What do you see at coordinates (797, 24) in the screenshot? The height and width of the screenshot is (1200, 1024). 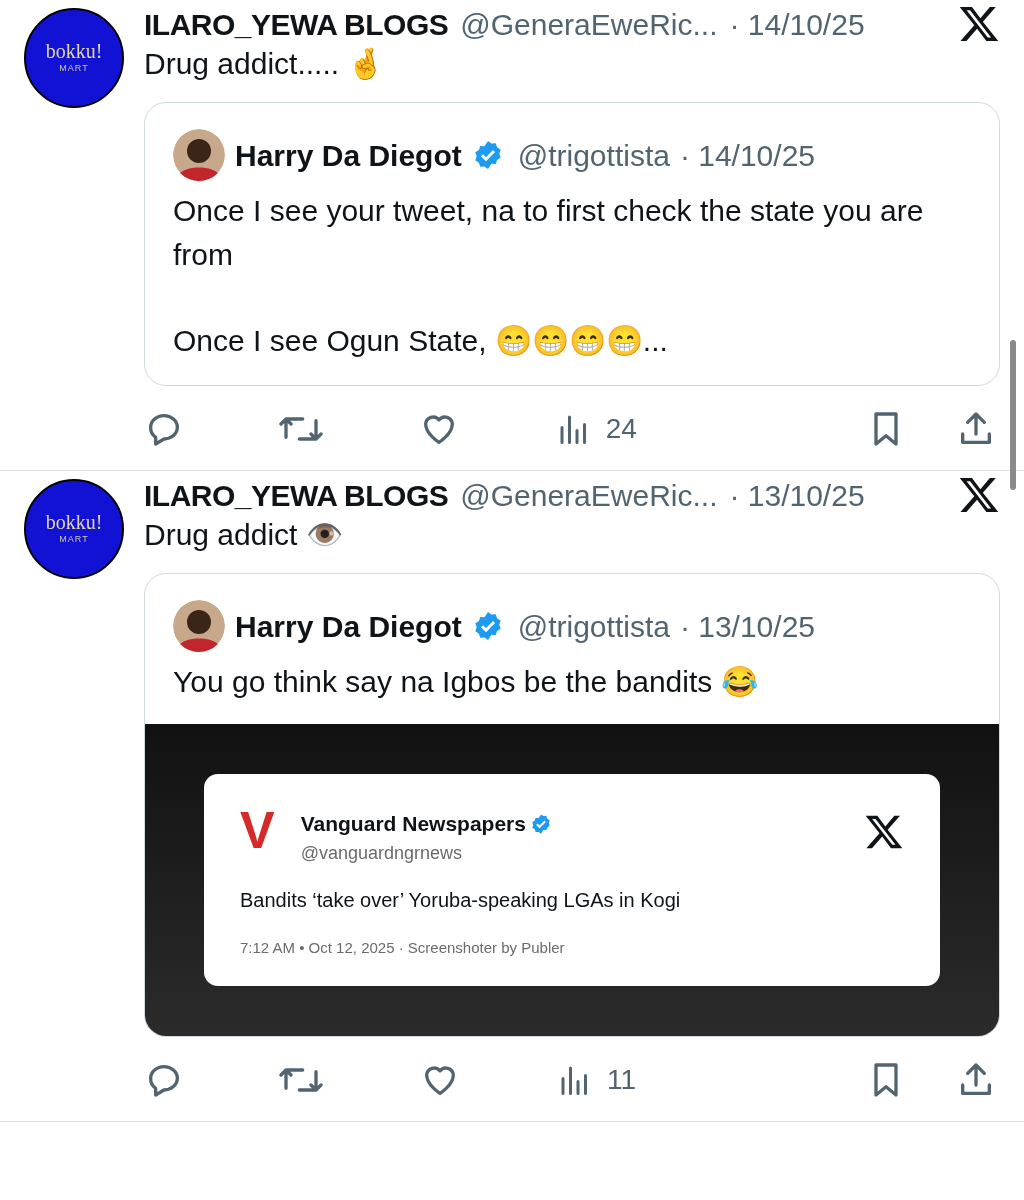 I see `tweet-date: · 14/10/25` at bounding box center [797, 24].